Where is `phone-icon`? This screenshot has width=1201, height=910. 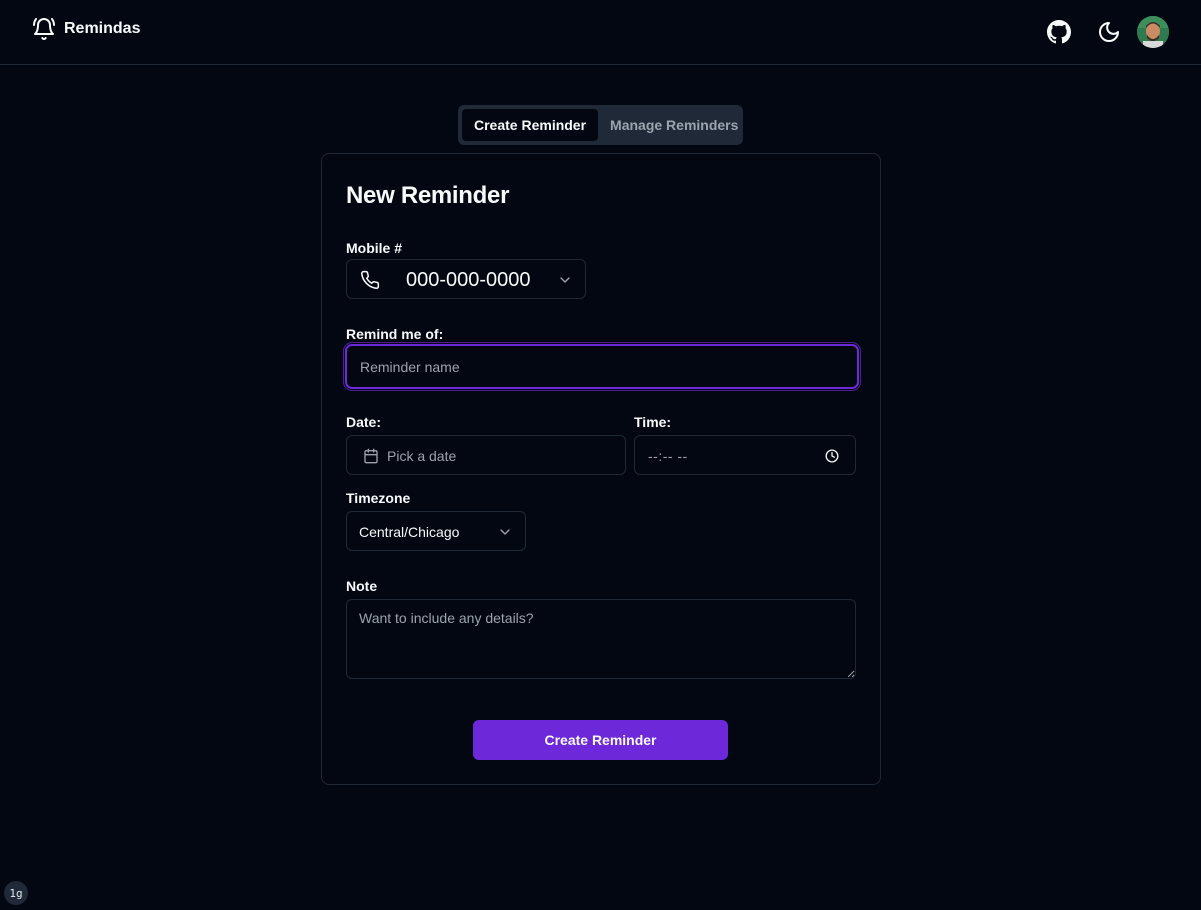
phone-icon is located at coordinates (370, 280).